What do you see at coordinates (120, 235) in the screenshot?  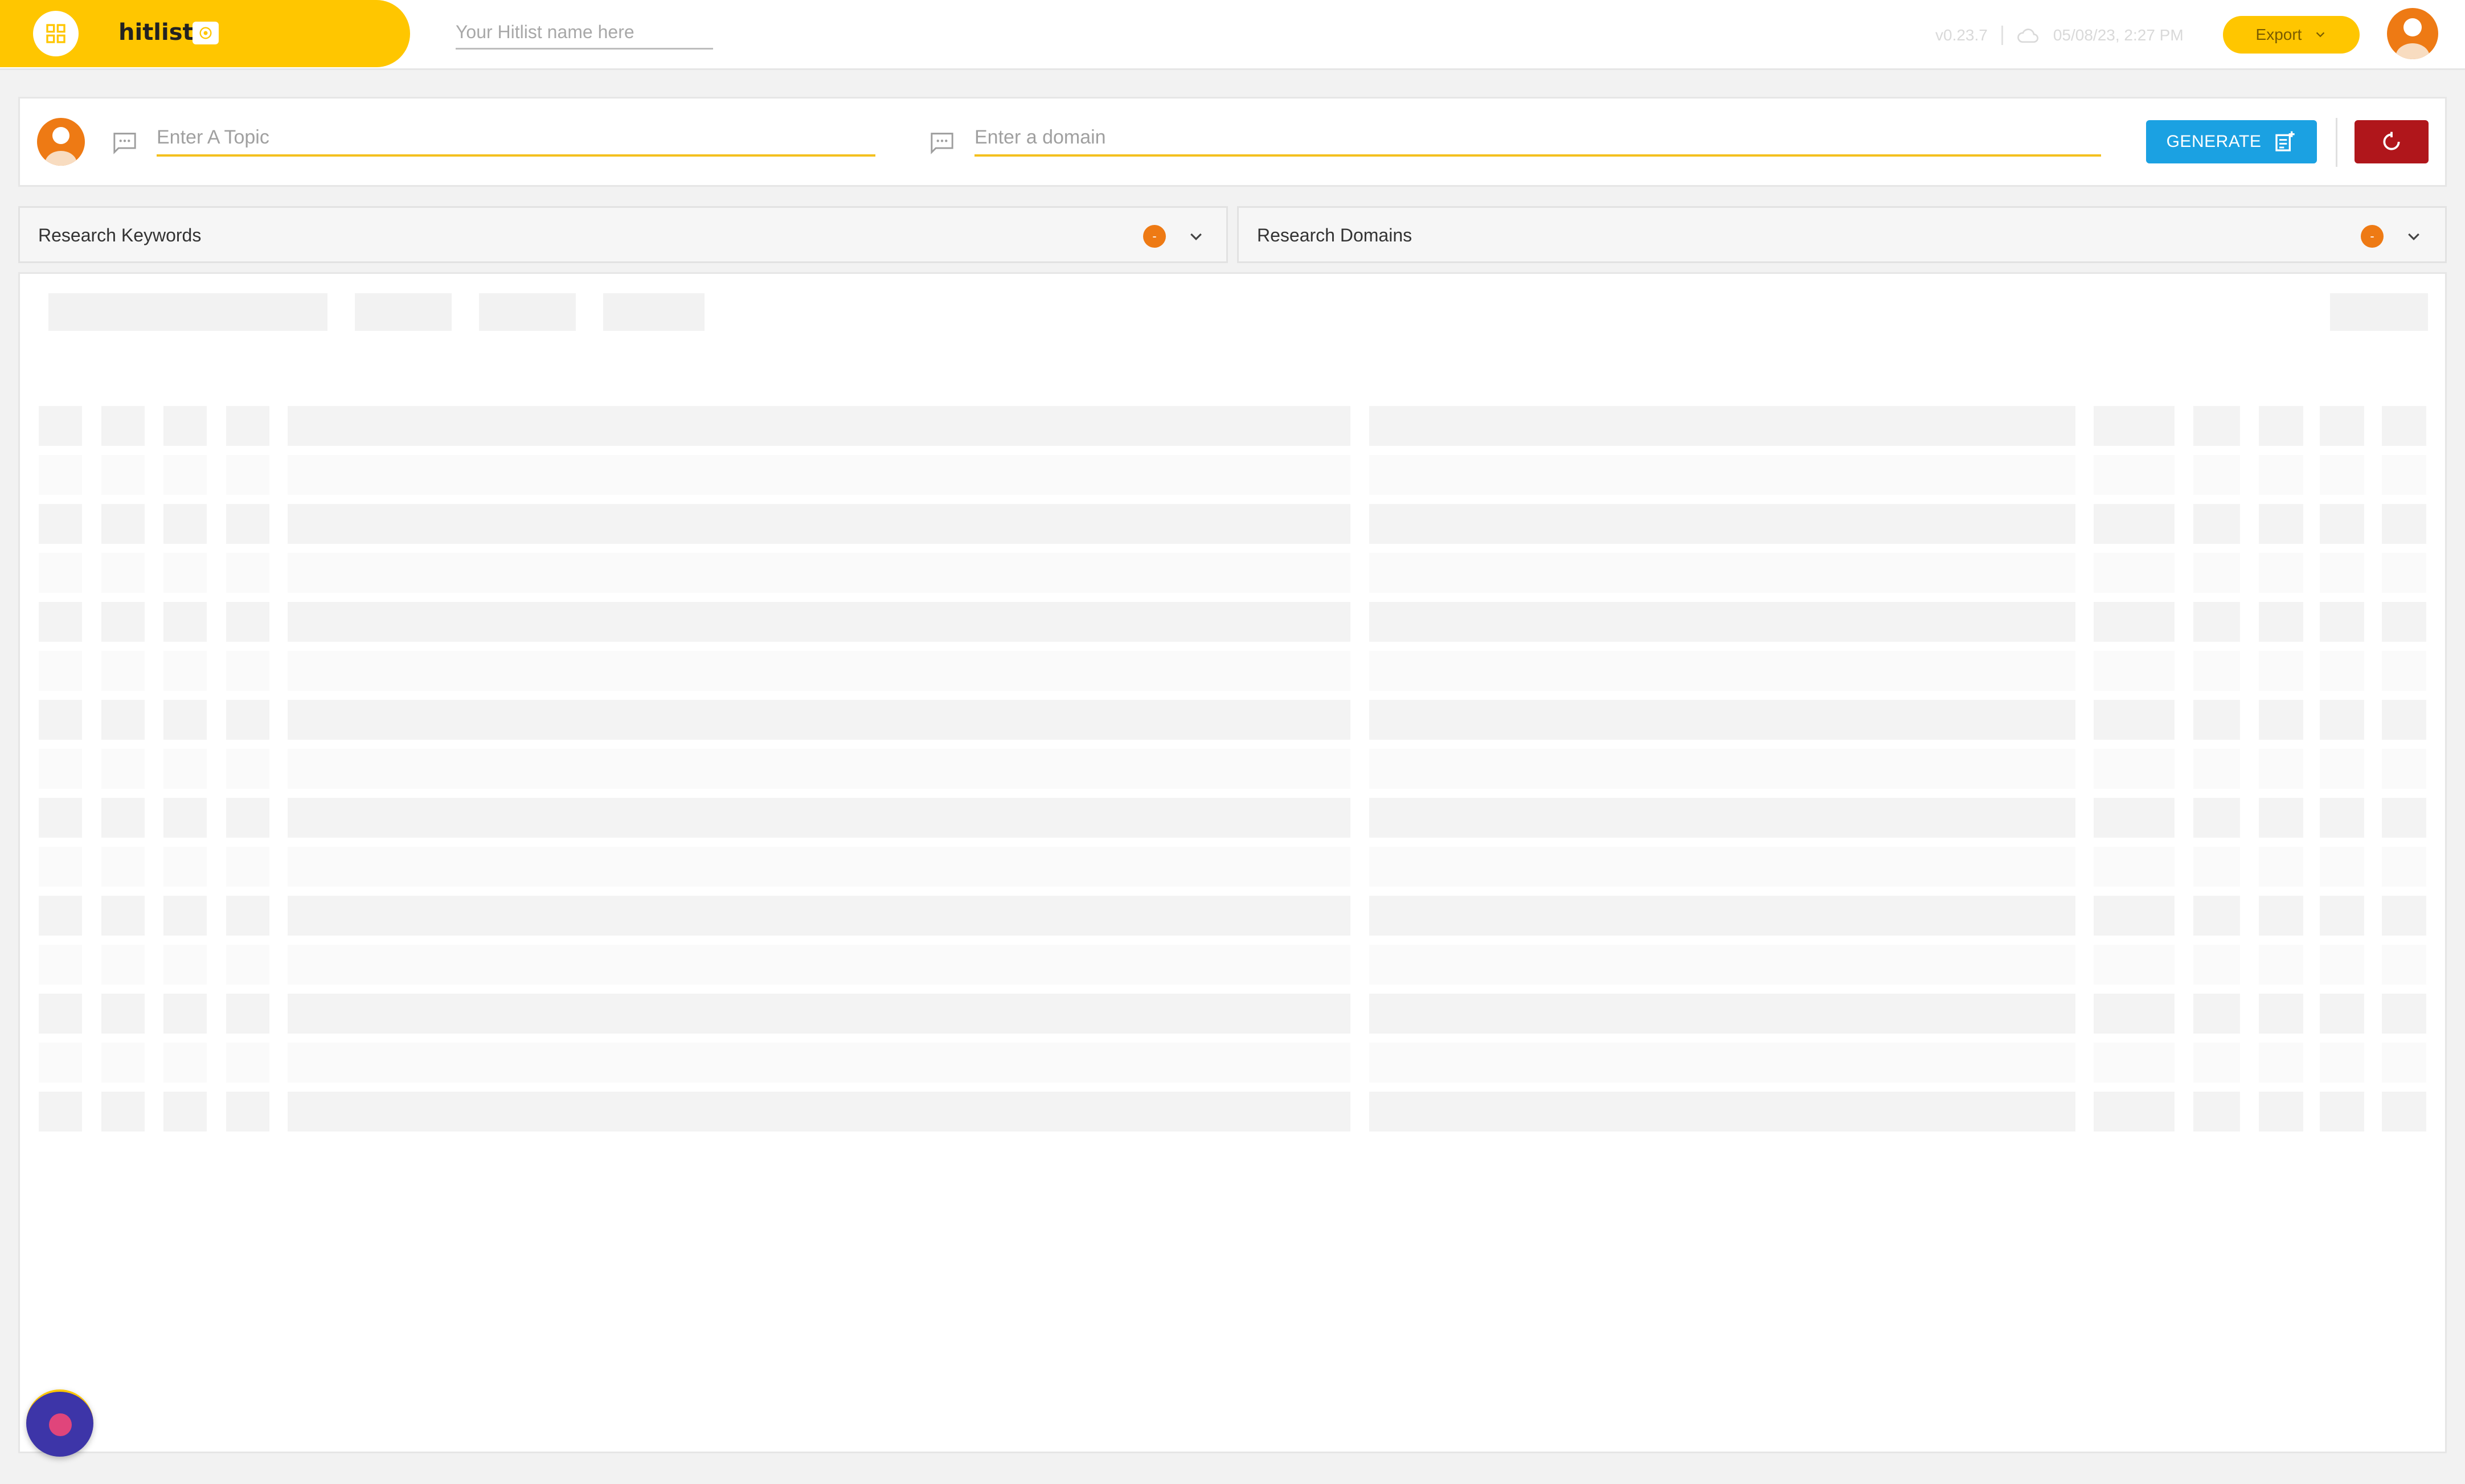 I see `research-keywords-label: Research Keywords` at bounding box center [120, 235].